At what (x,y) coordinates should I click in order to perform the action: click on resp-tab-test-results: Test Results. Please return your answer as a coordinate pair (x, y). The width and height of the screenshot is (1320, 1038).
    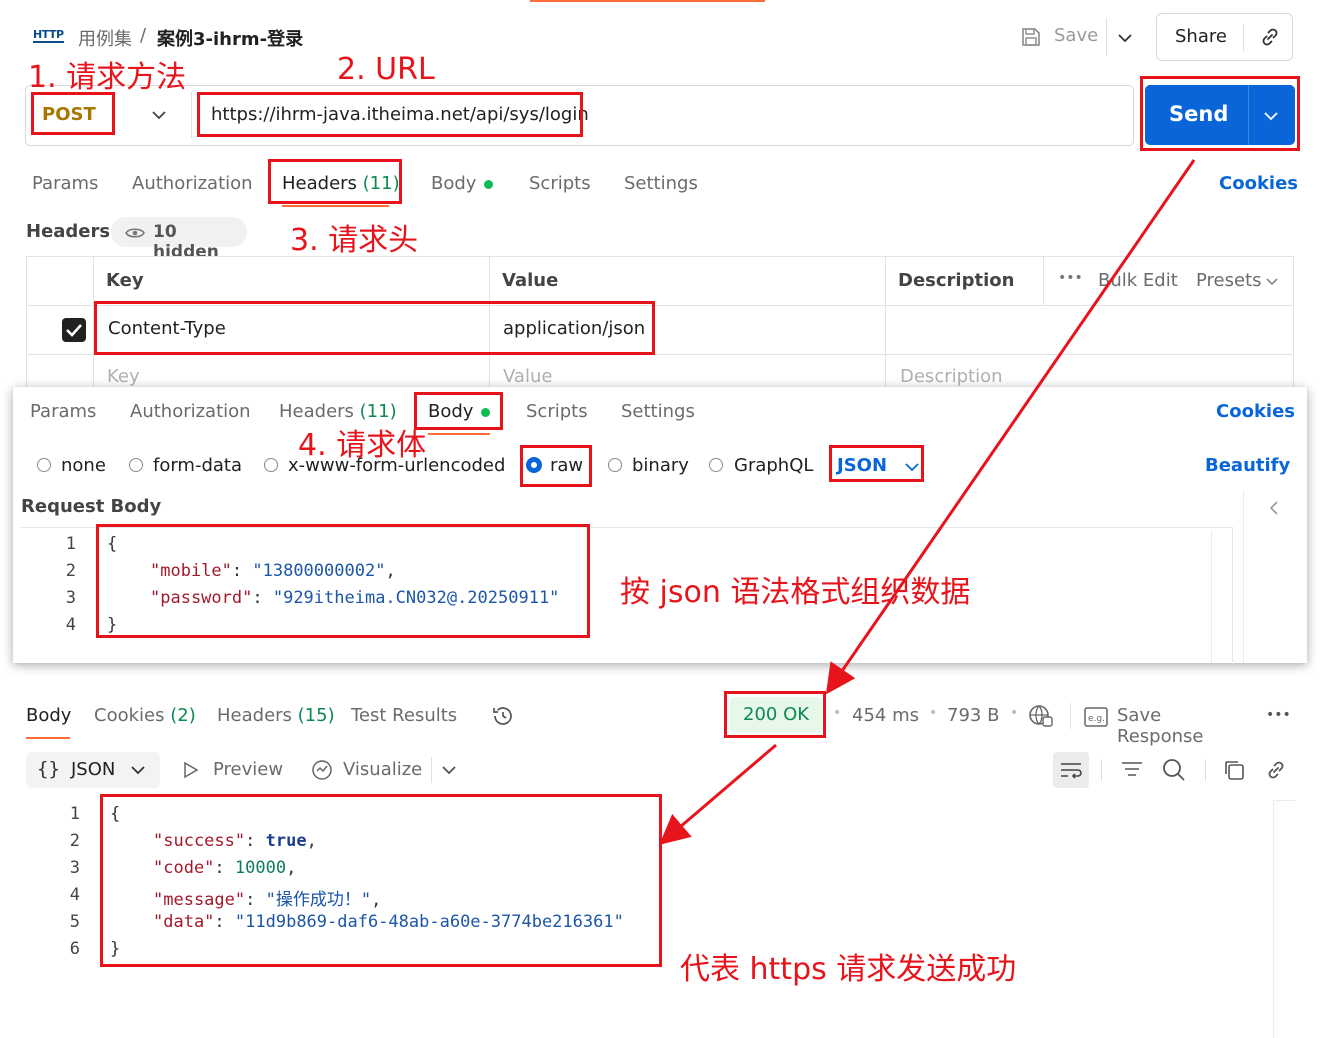
    Looking at the image, I should click on (404, 715).